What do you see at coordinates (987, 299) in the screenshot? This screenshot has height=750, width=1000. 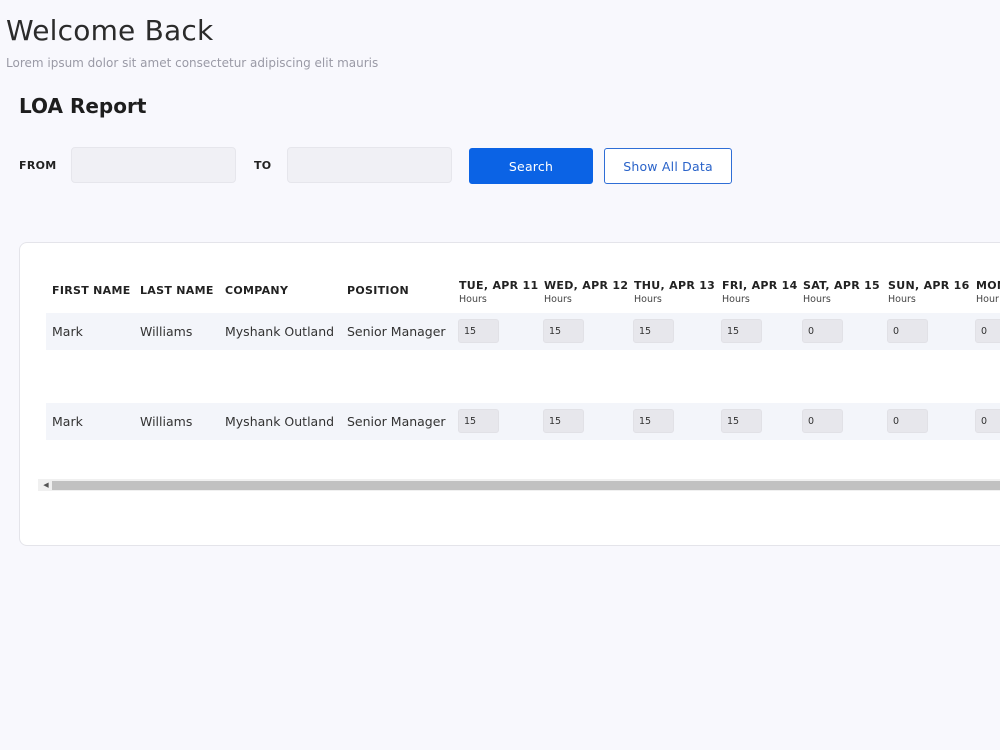 I see `column-header-day-unit: Hour` at bounding box center [987, 299].